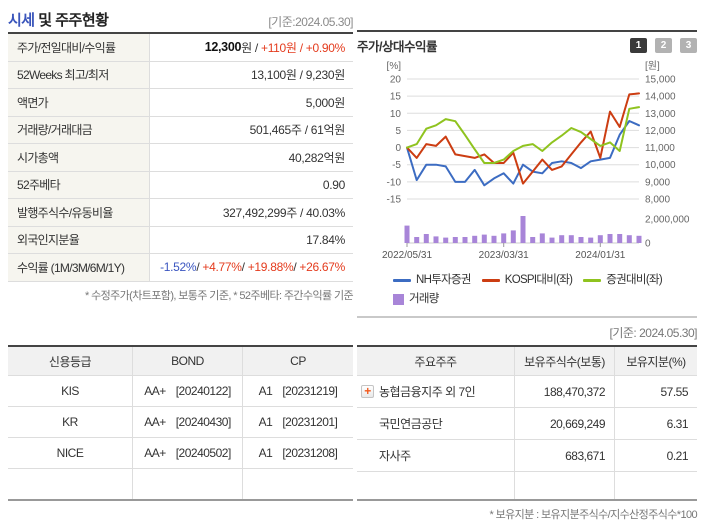 The height and width of the screenshot is (525, 702). I want to click on svg-text: 2024/01/31, so click(600, 255).